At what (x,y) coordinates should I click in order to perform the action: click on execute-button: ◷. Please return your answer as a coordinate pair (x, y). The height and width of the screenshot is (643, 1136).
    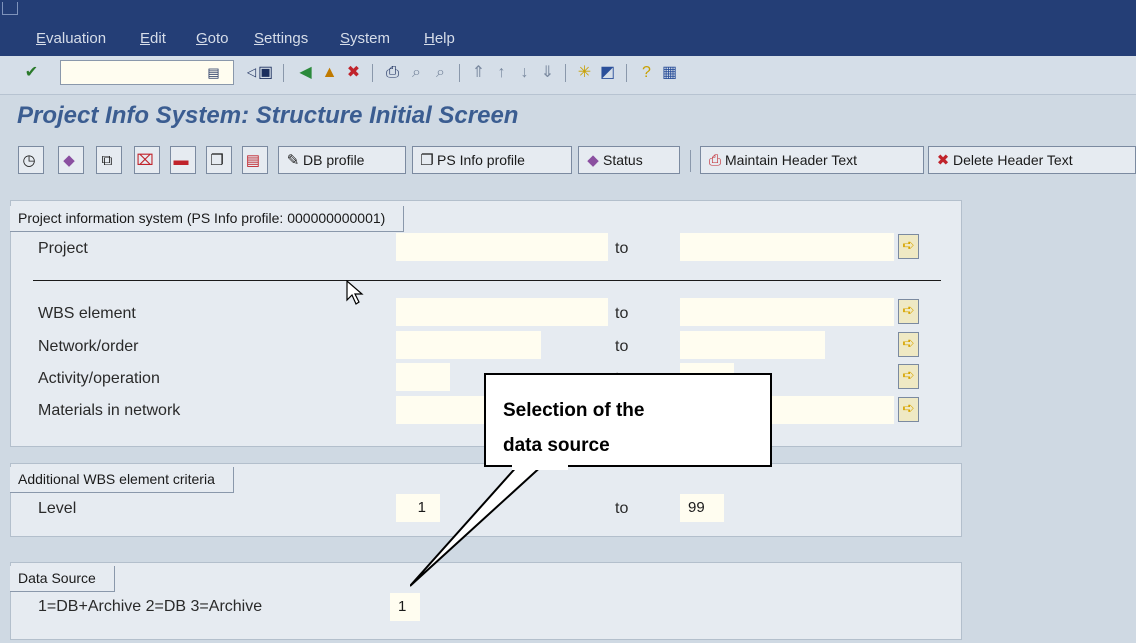
    Looking at the image, I should click on (31, 160).